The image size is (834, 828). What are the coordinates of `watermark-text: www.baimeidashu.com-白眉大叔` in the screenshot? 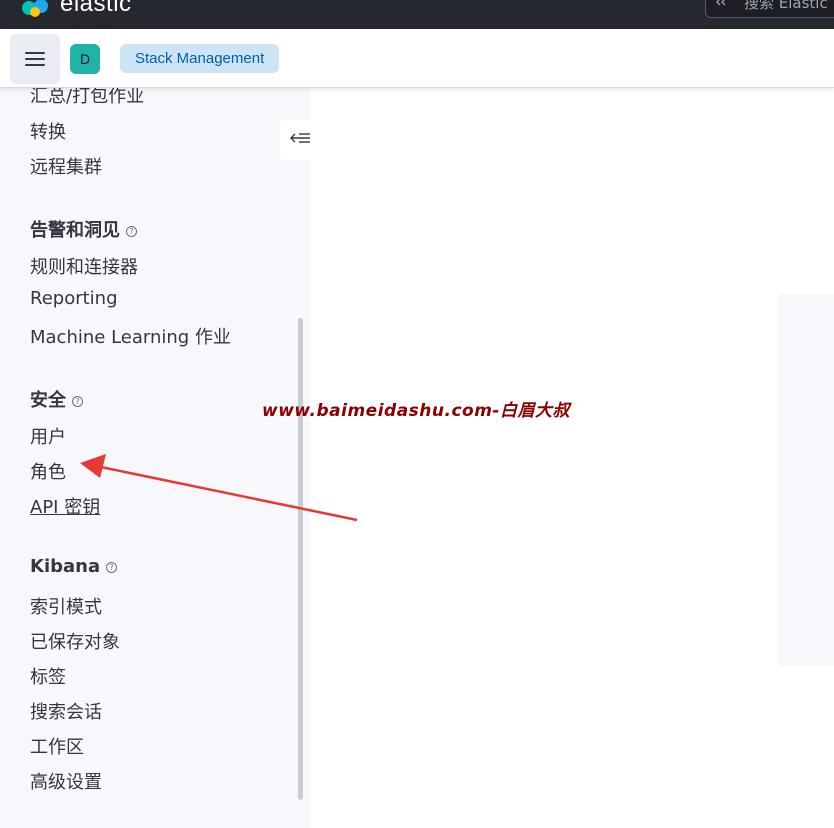 It's located at (416, 411).